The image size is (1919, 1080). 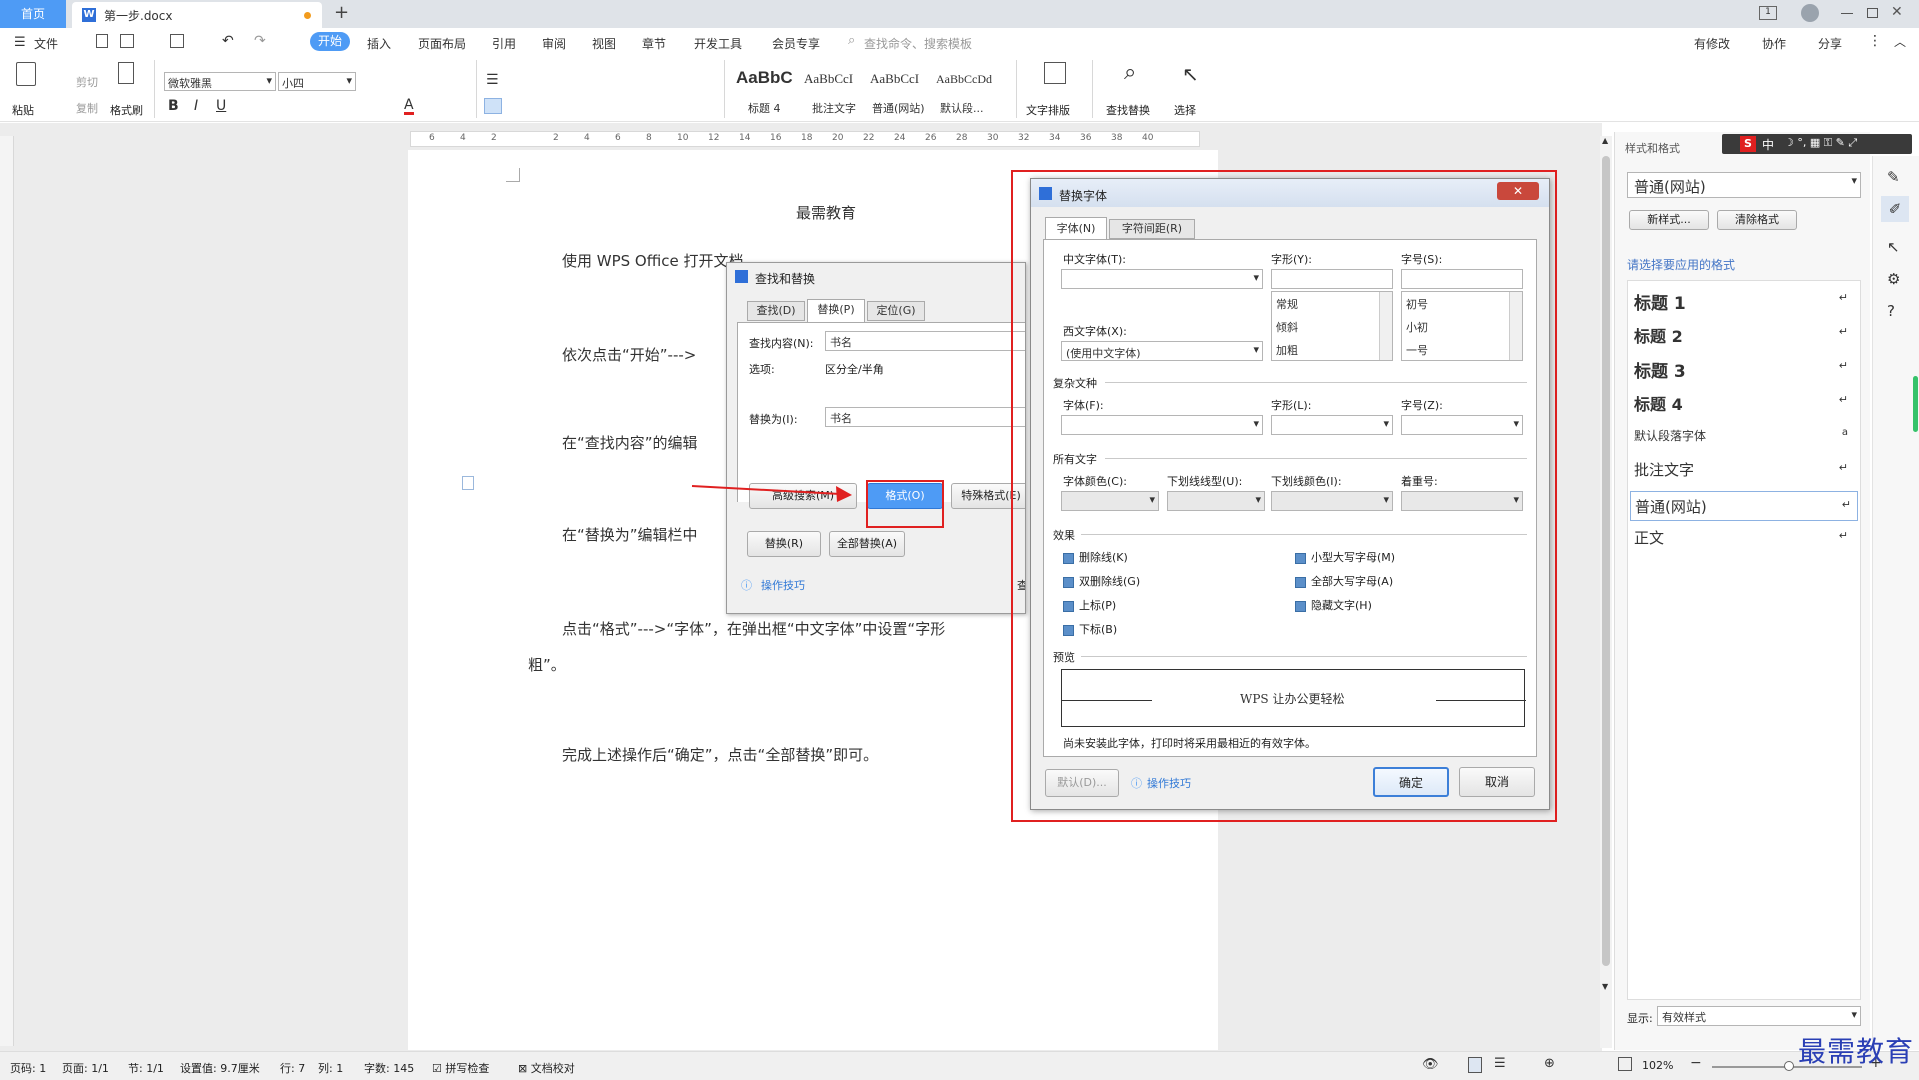 I want to click on menu-tab-review: 审阅, so click(x=554, y=43).